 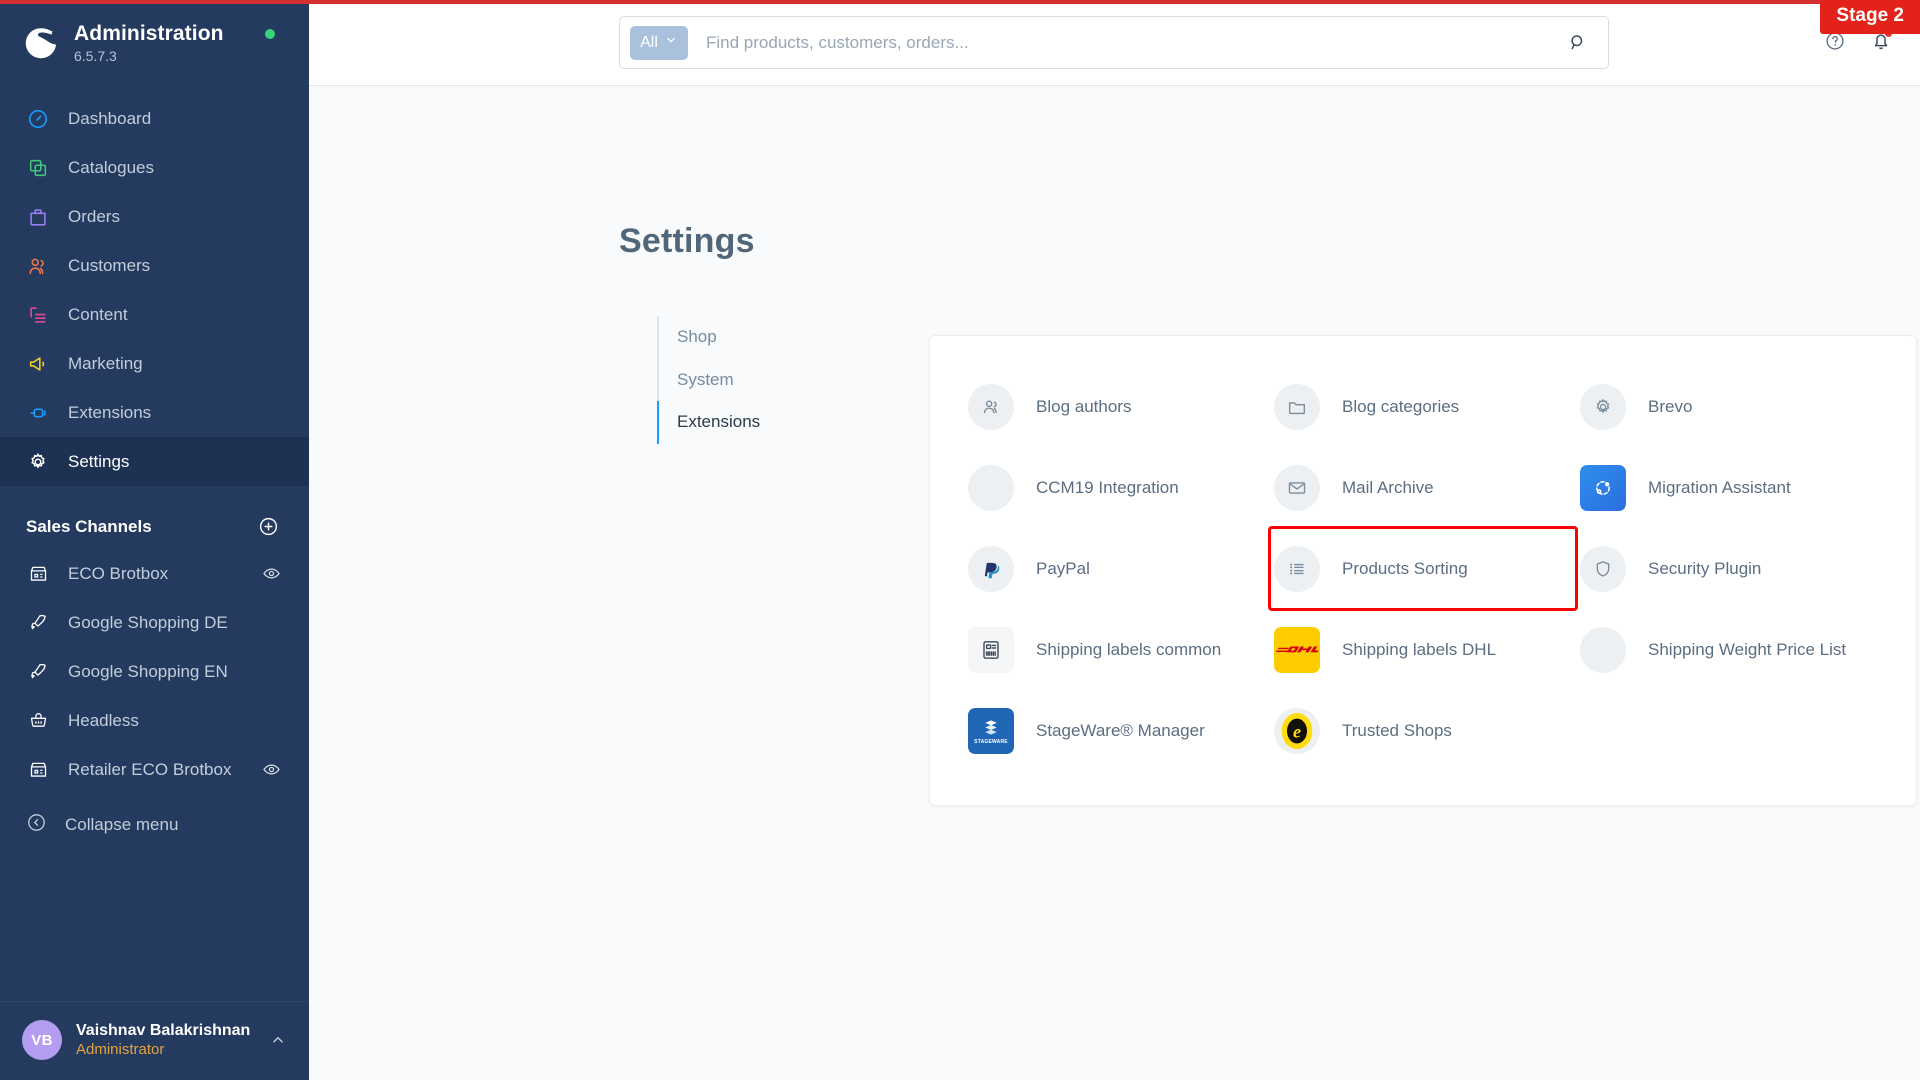 What do you see at coordinates (105, 363) in the screenshot?
I see `sidebar-item-label: Marketing` at bounding box center [105, 363].